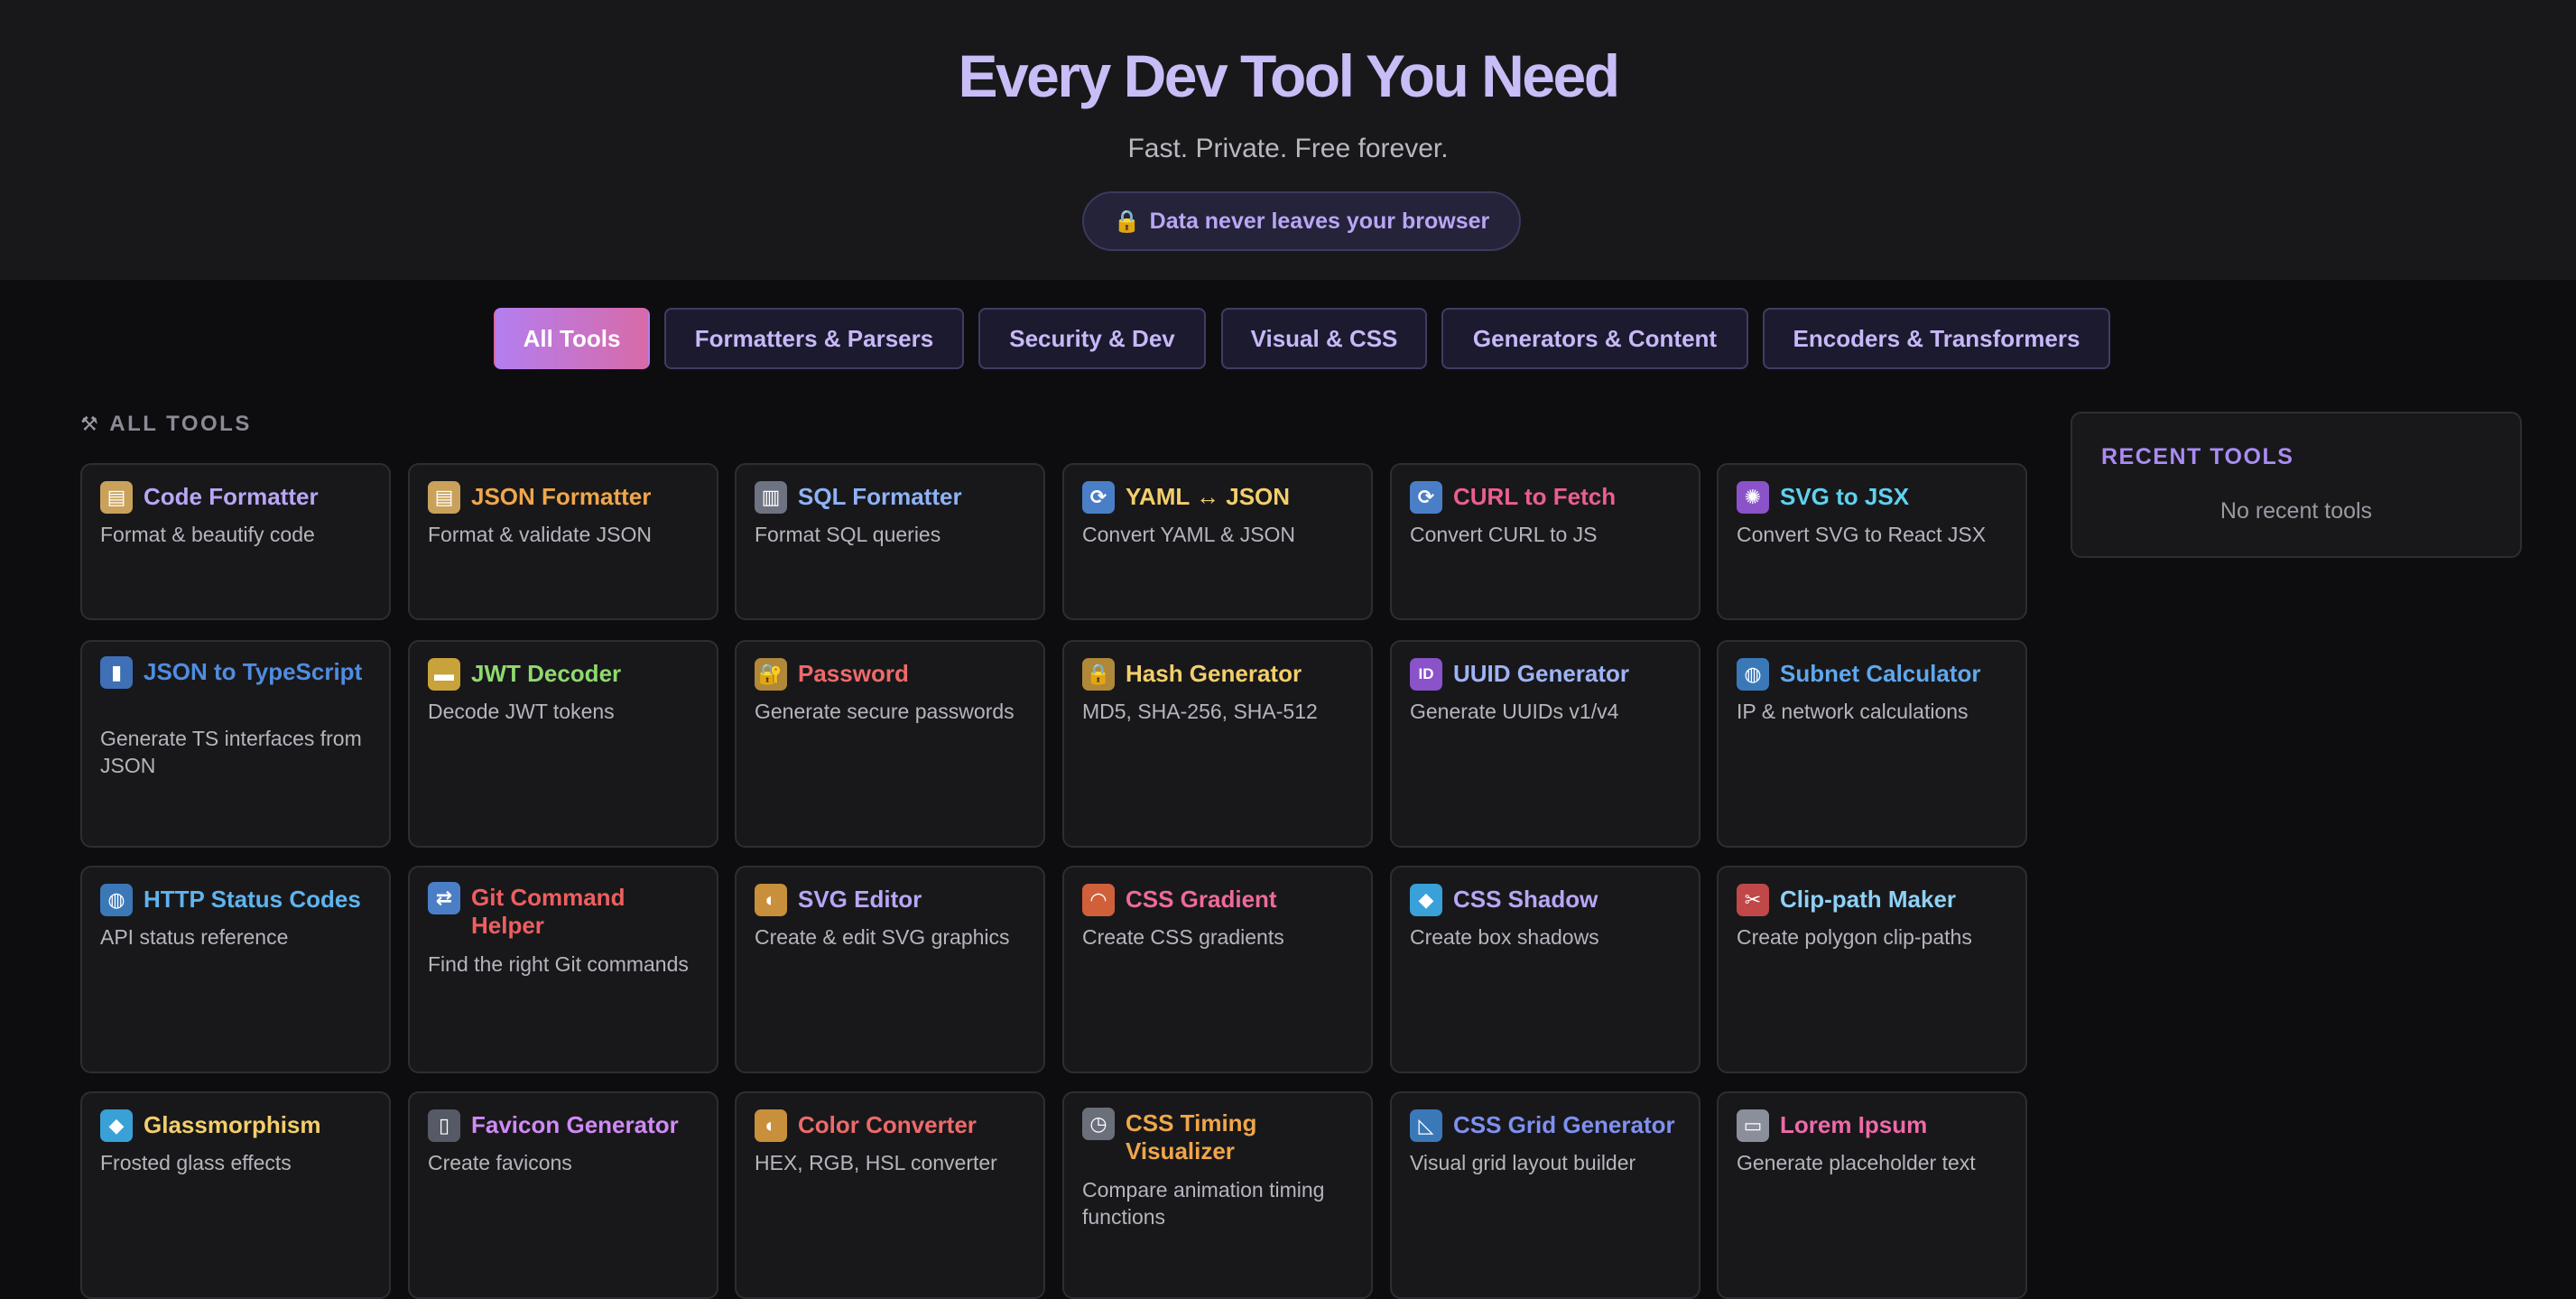 Image resolution: width=2576 pixels, height=1299 pixels. I want to click on tool-title: SVG to JSX, so click(1845, 496).